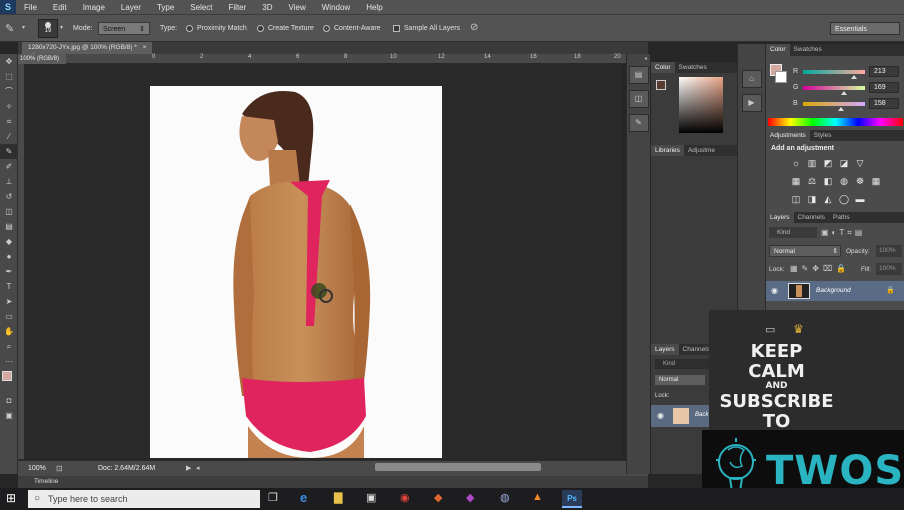  What do you see at coordinates (326, 28) in the screenshot?
I see `content-aware-radio` at bounding box center [326, 28].